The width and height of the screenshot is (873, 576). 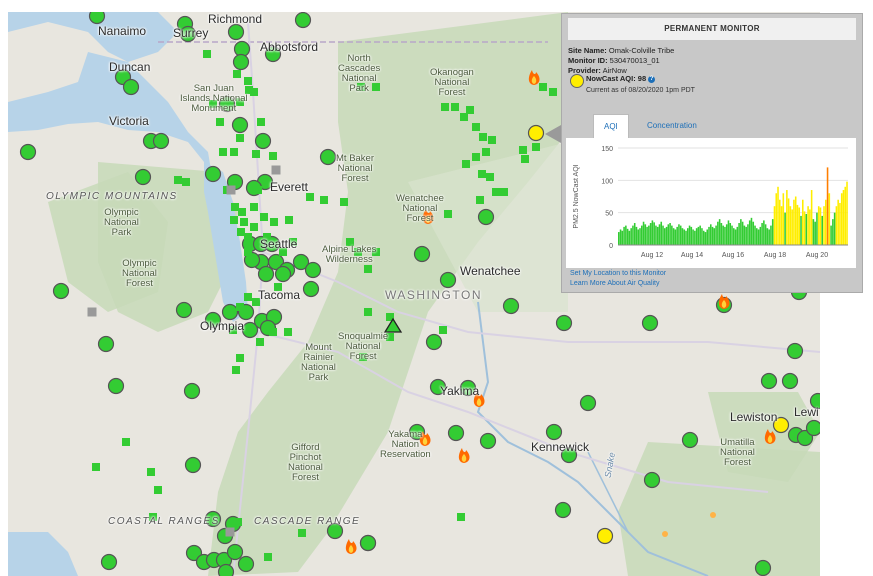 What do you see at coordinates (672, 126) in the screenshot?
I see `tab-concentration: Concentration` at bounding box center [672, 126].